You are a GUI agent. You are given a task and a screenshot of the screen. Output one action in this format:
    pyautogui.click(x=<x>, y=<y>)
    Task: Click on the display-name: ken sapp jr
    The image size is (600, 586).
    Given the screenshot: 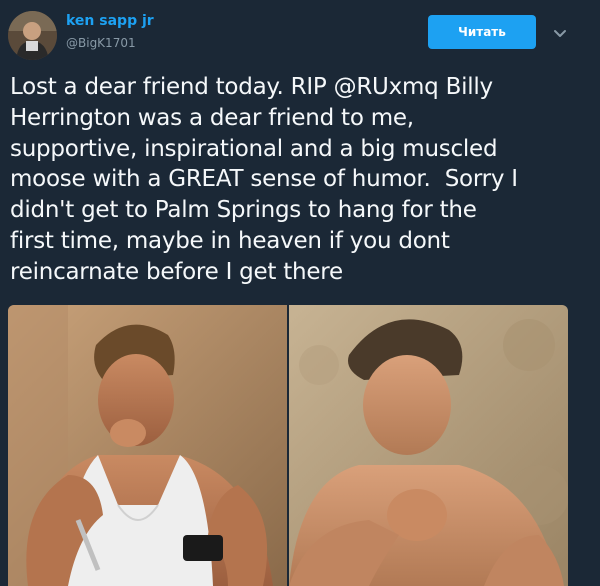 What is the action you would take?
    pyautogui.click(x=110, y=21)
    